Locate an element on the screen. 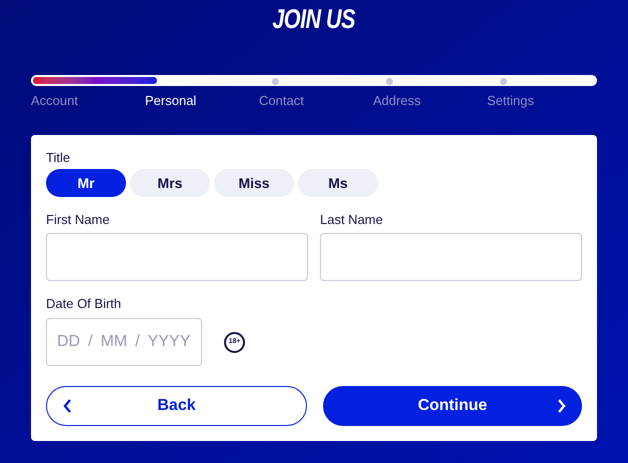 The height and width of the screenshot is (463, 628). title-option: Mr is located at coordinates (86, 183).